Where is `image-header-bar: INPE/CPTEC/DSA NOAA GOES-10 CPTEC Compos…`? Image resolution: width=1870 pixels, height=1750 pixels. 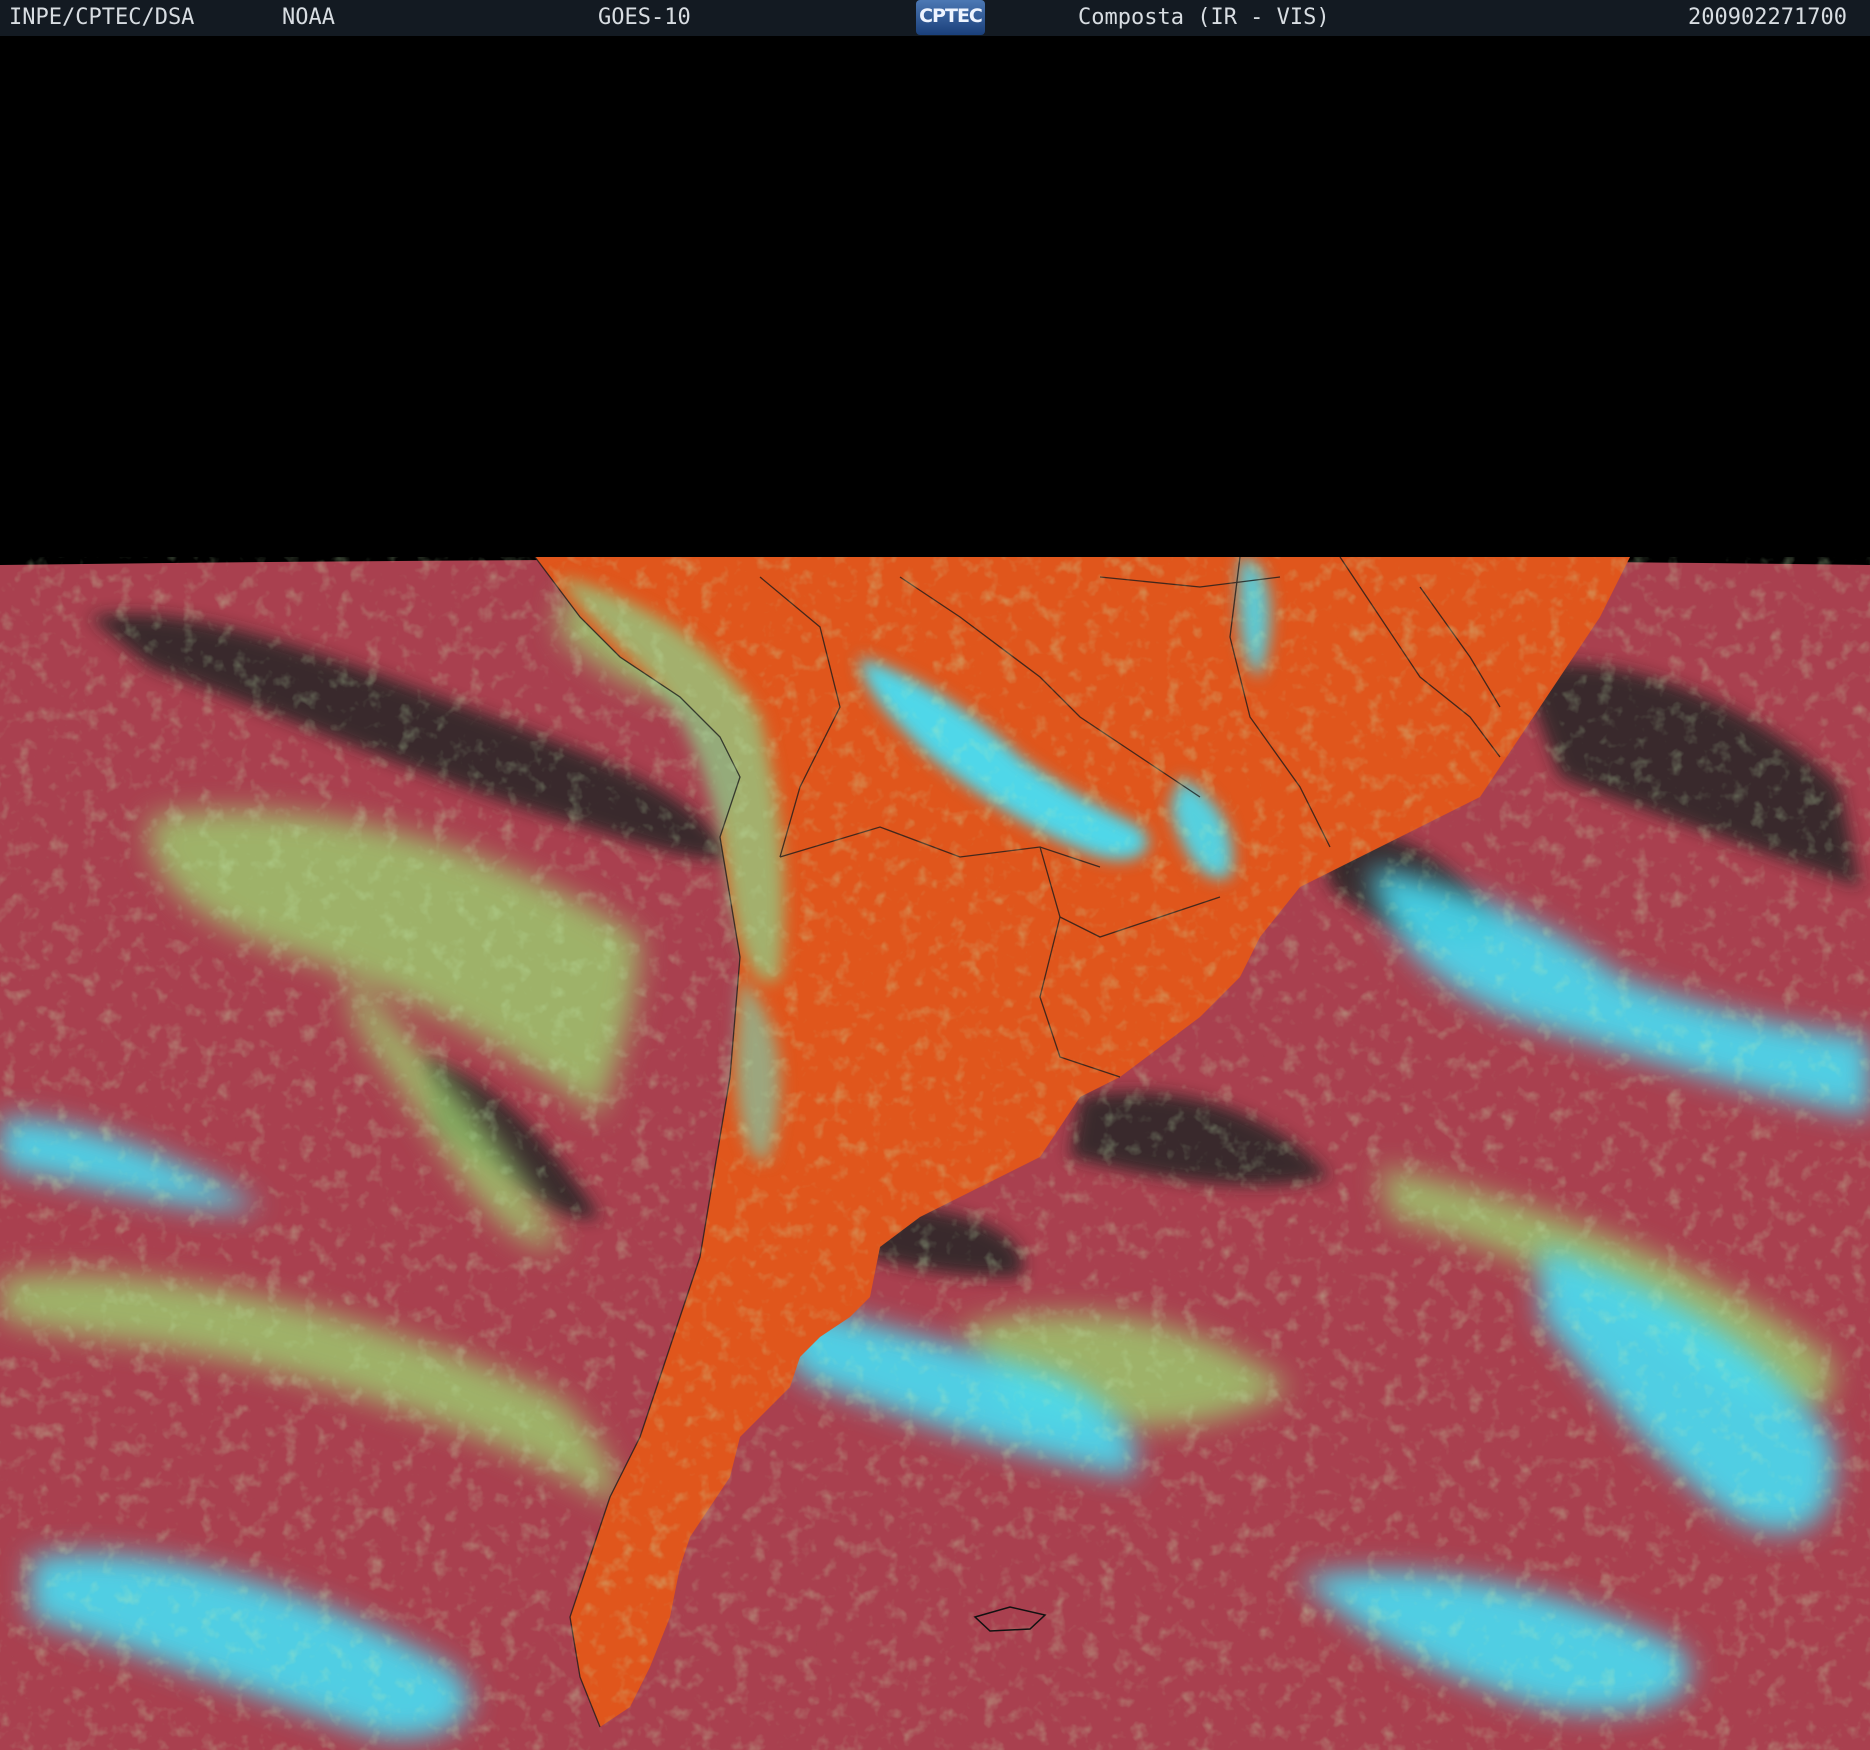
image-header-bar: INPE/CPTEC/DSA NOAA GOES-10 CPTEC Compos… is located at coordinates (935, 18).